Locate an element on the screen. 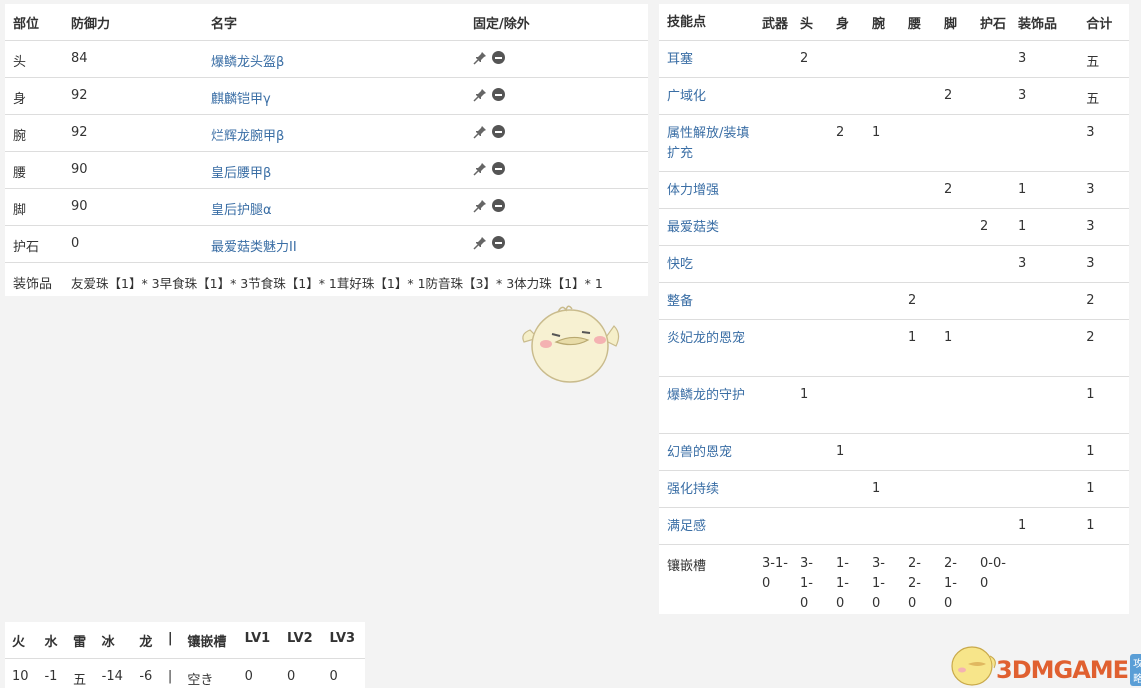 The height and width of the screenshot is (688, 1141). header-decoration: 装饰品 is located at coordinates (1044, 22).